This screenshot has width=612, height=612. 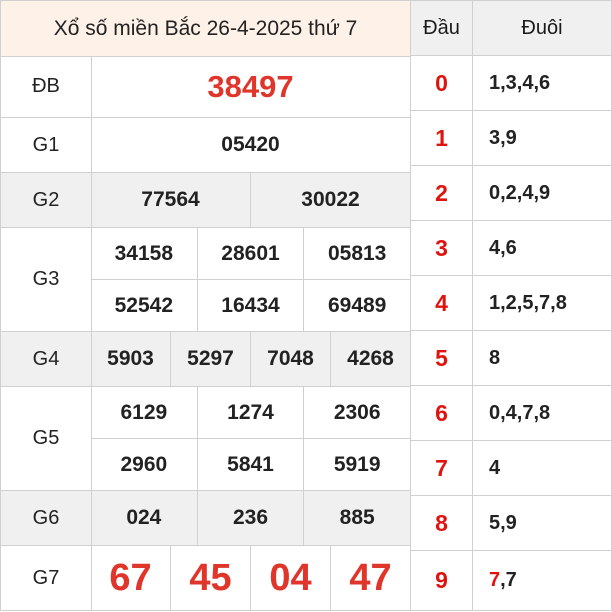 I want to click on prize-number: 05813, so click(x=356, y=253).